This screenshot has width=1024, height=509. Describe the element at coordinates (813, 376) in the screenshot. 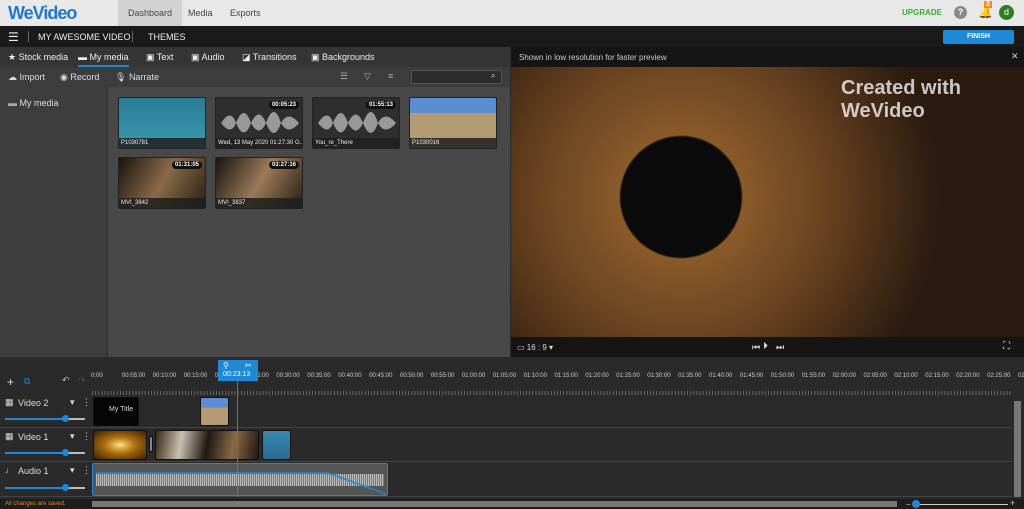

I see `ruler-label: 01:55:00` at that location.